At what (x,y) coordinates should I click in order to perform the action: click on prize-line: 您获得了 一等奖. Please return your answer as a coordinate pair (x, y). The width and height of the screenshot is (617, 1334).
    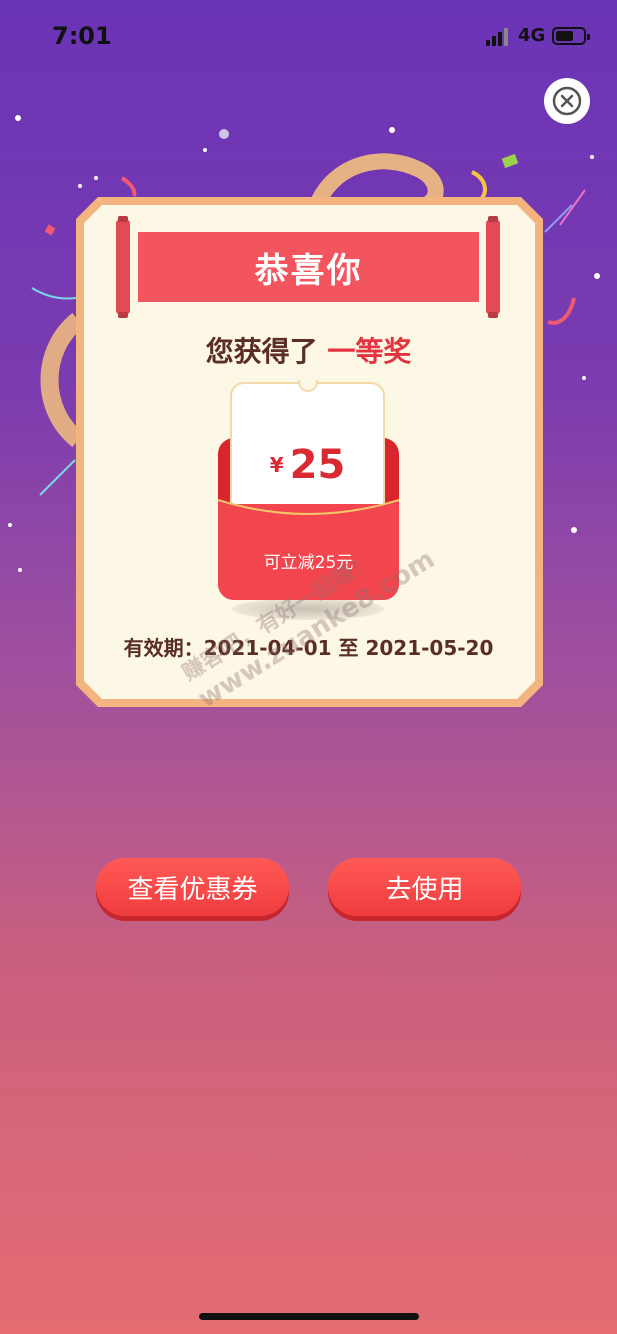
    Looking at the image, I should click on (308, 350).